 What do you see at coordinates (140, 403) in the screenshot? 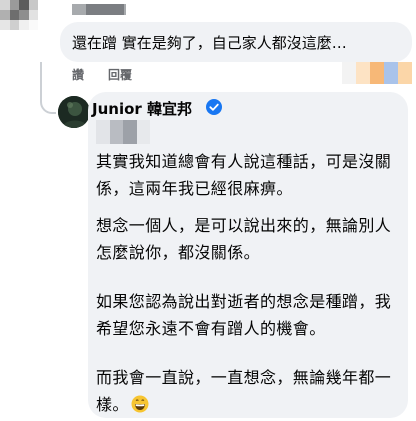
I see `grinning-face-emoji-icon` at bounding box center [140, 403].